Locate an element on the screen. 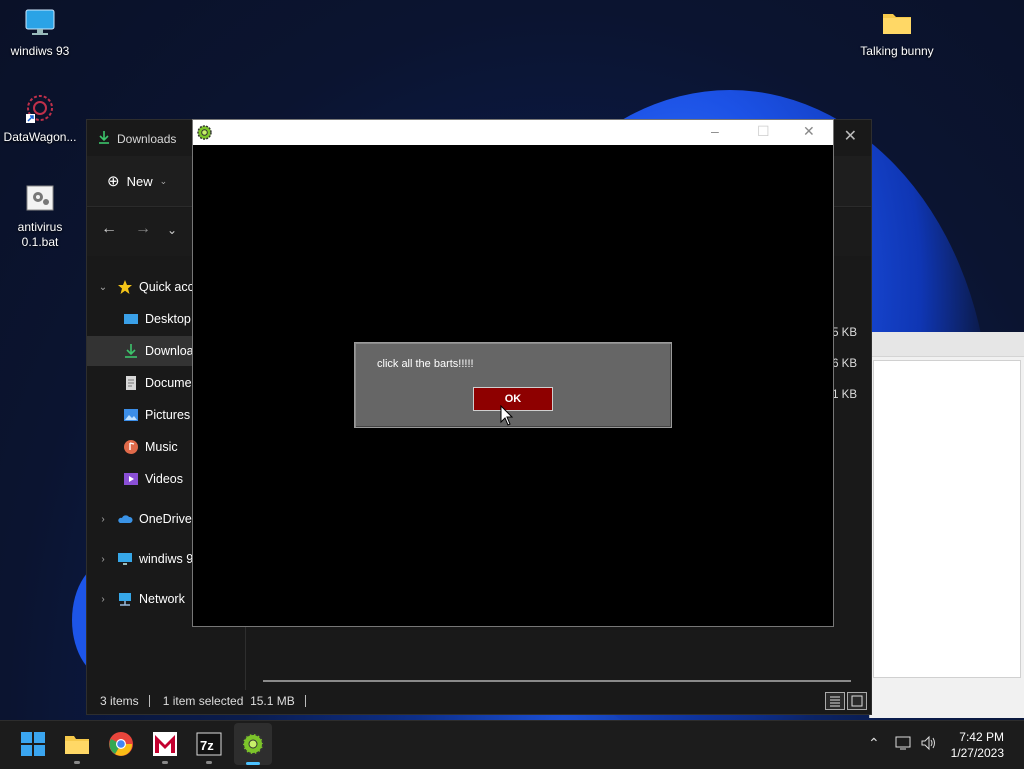 This screenshot has width=1024, height=769. desktop-icon-windiws93: windiws 93 is located at coordinates (40, 33).